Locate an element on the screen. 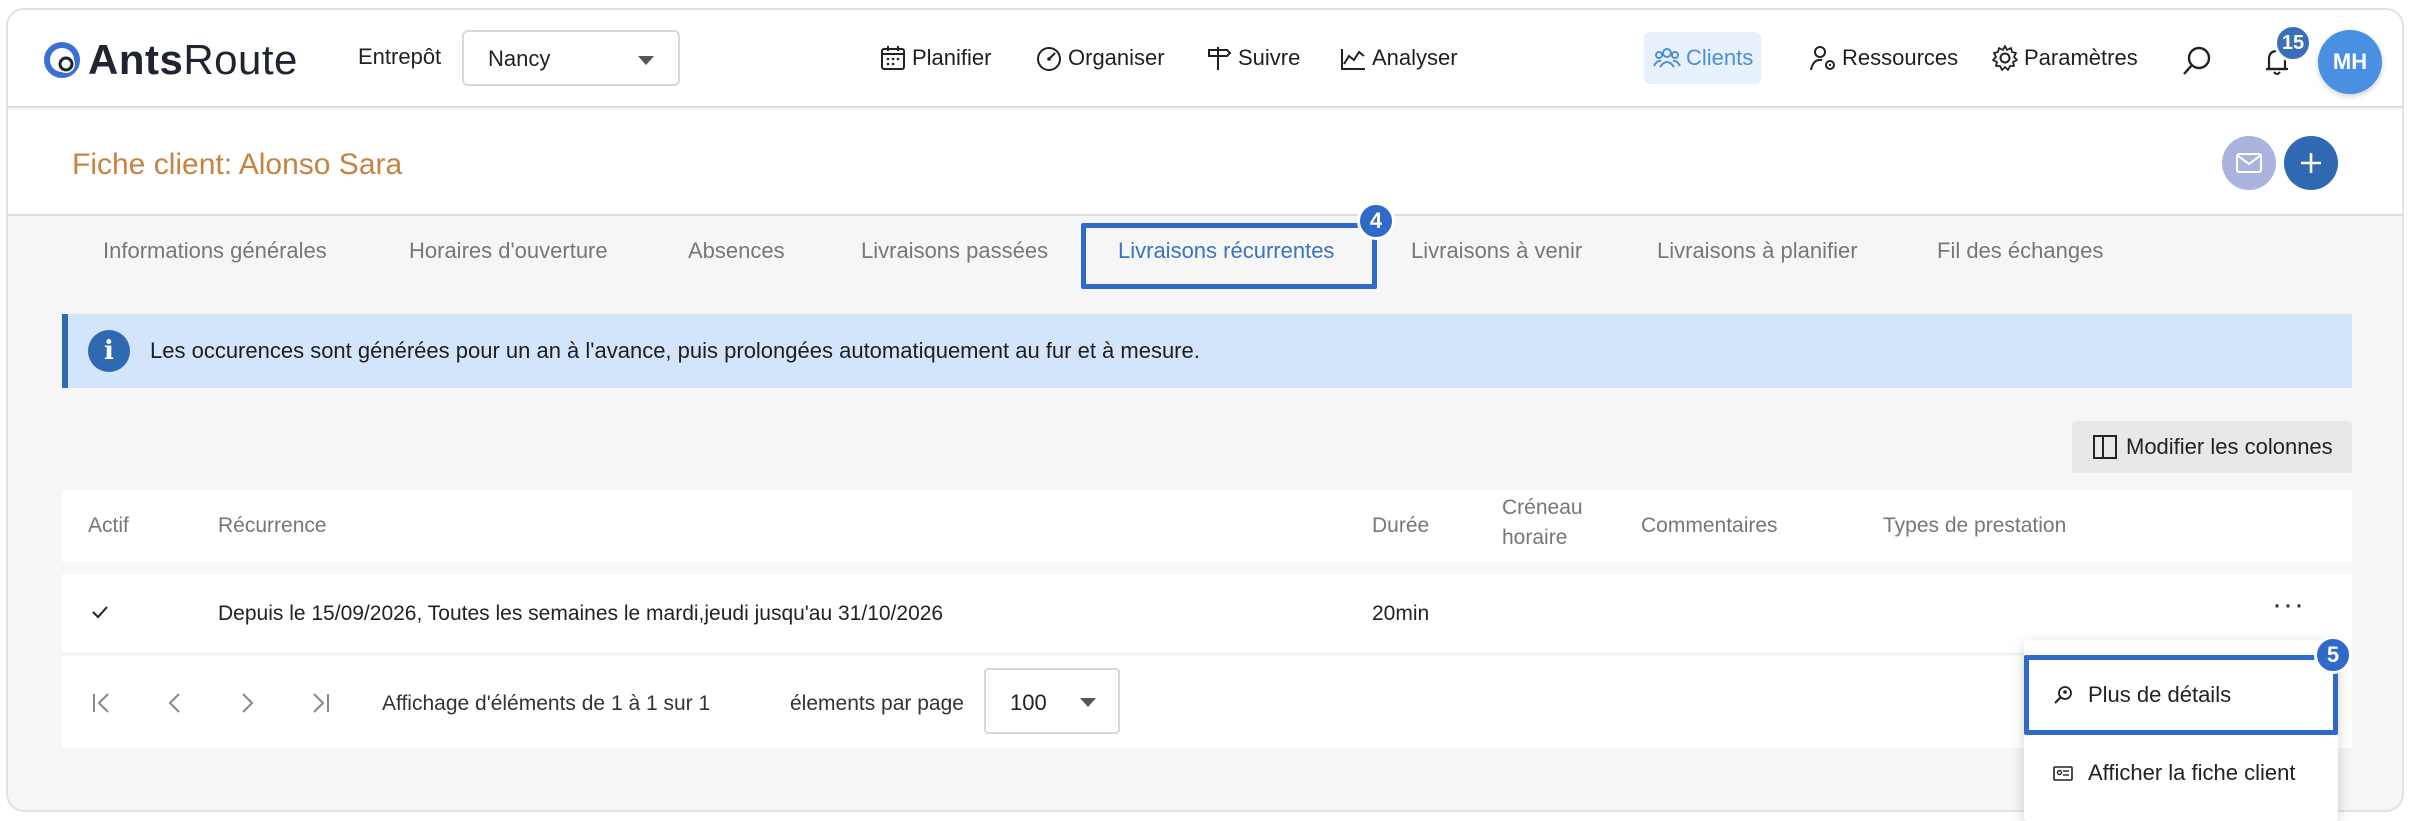  col-slot-header-line1: Créneau is located at coordinates (1542, 508).